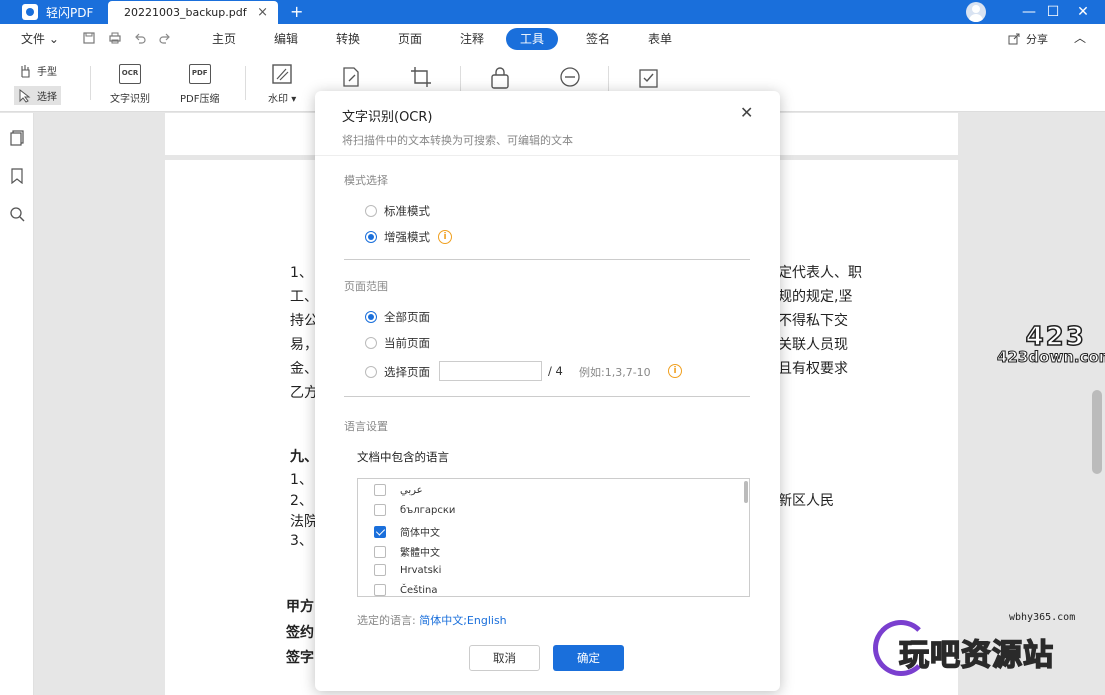 This screenshot has height=695, width=1105. I want to click on tab-tools: 工具, so click(532, 39).